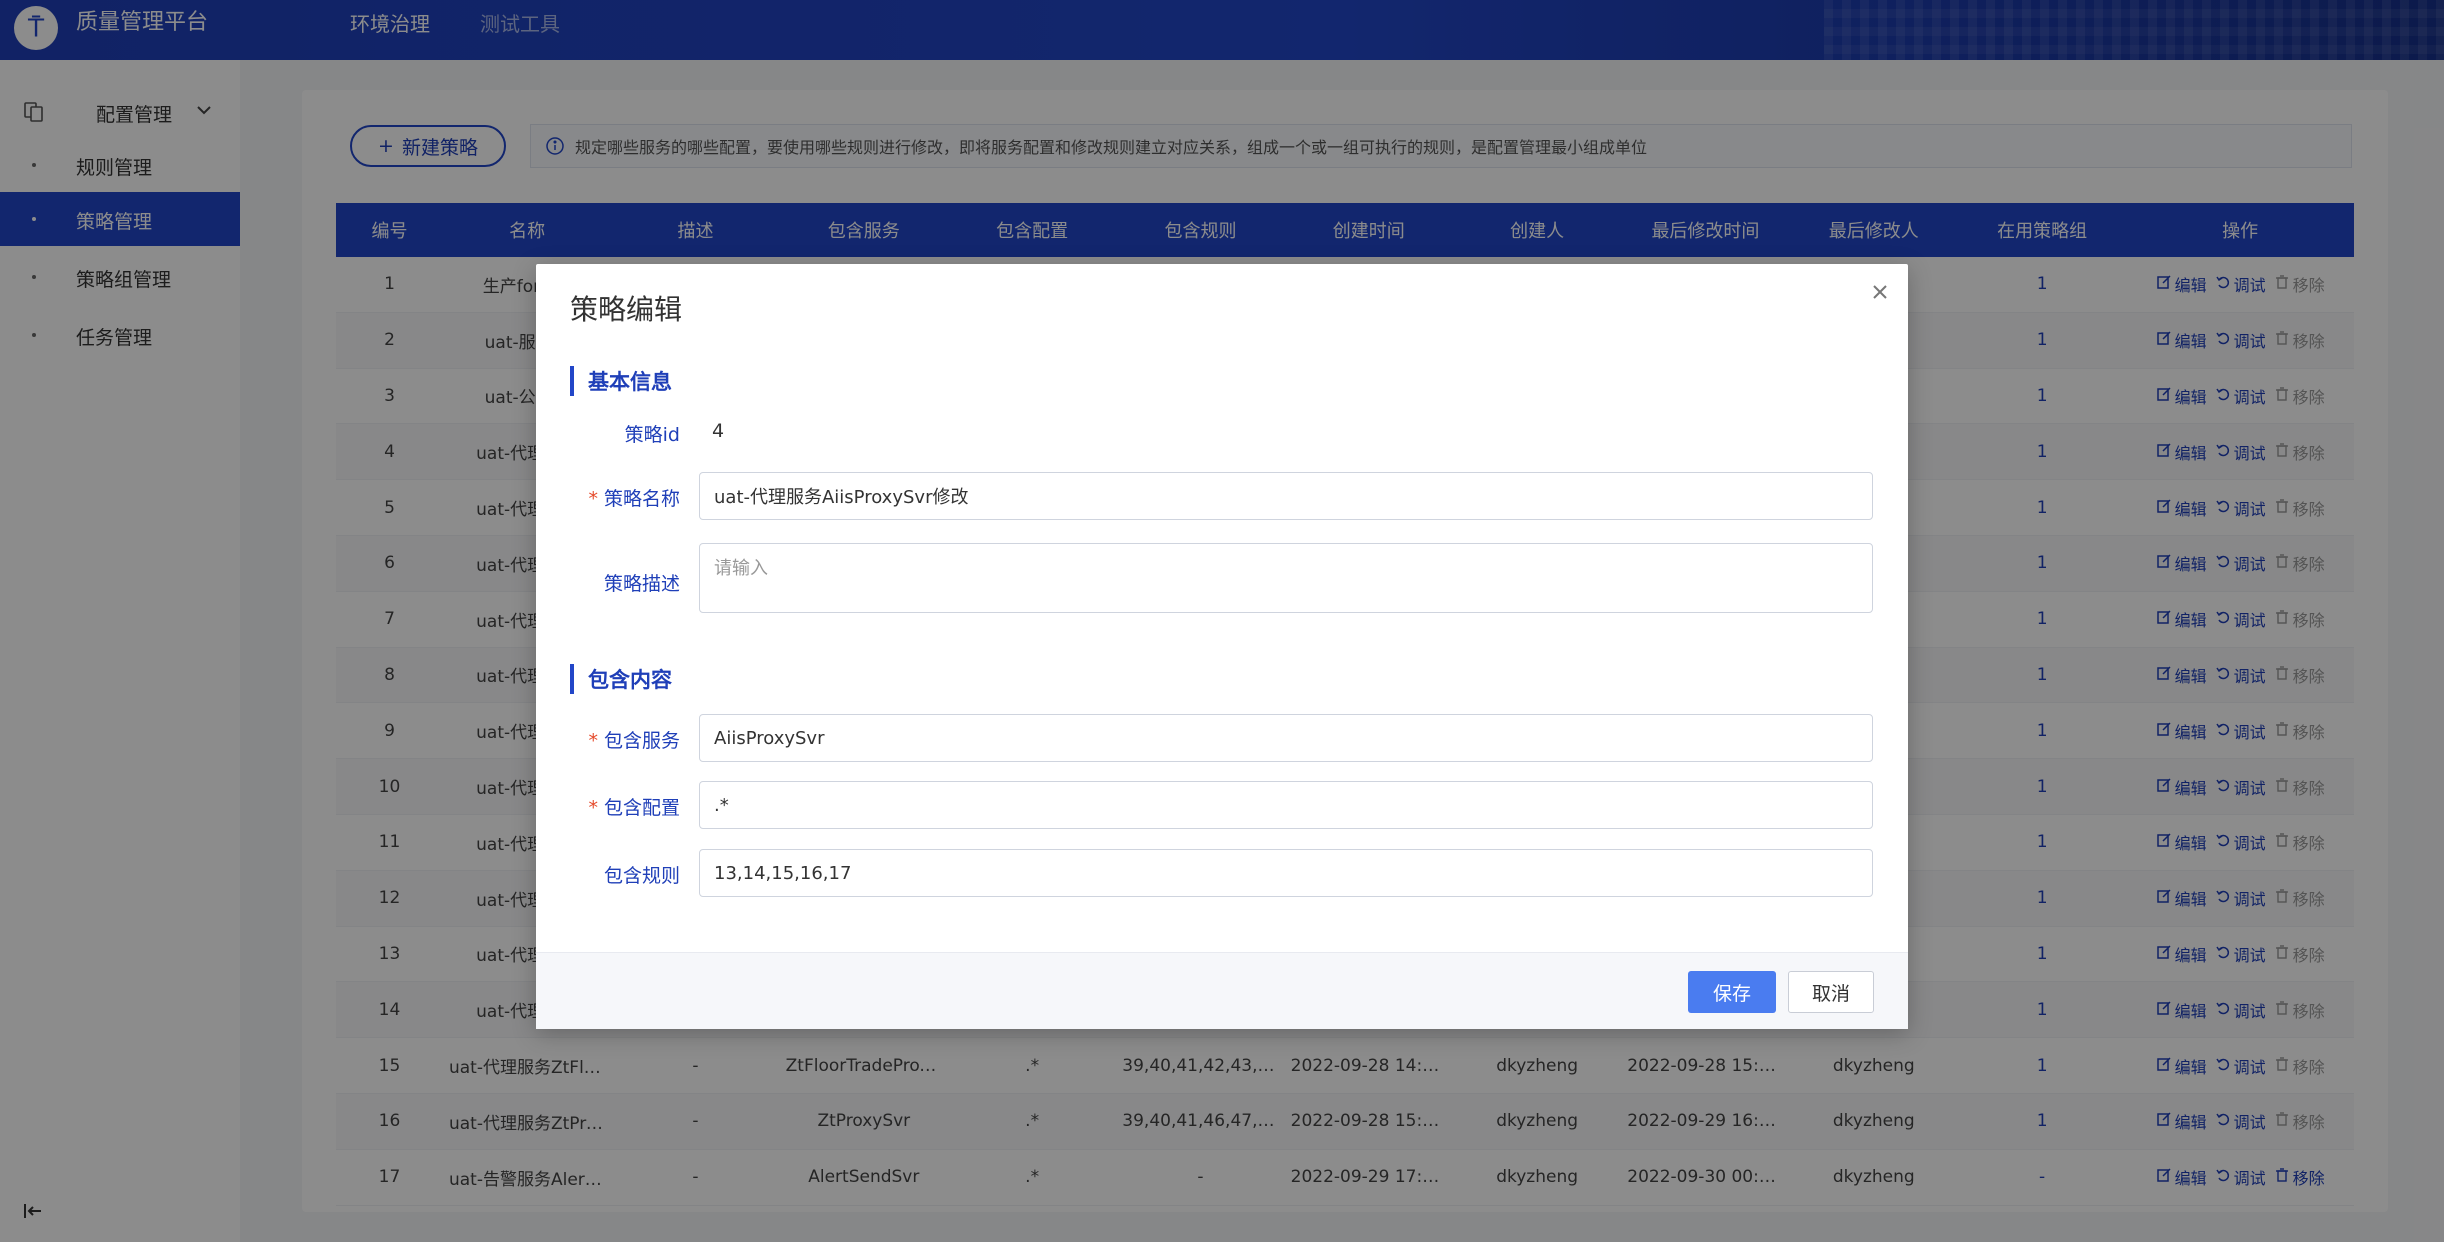 The height and width of the screenshot is (1242, 2444). I want to click on desc-label: 策略描述, so click(641, 584).